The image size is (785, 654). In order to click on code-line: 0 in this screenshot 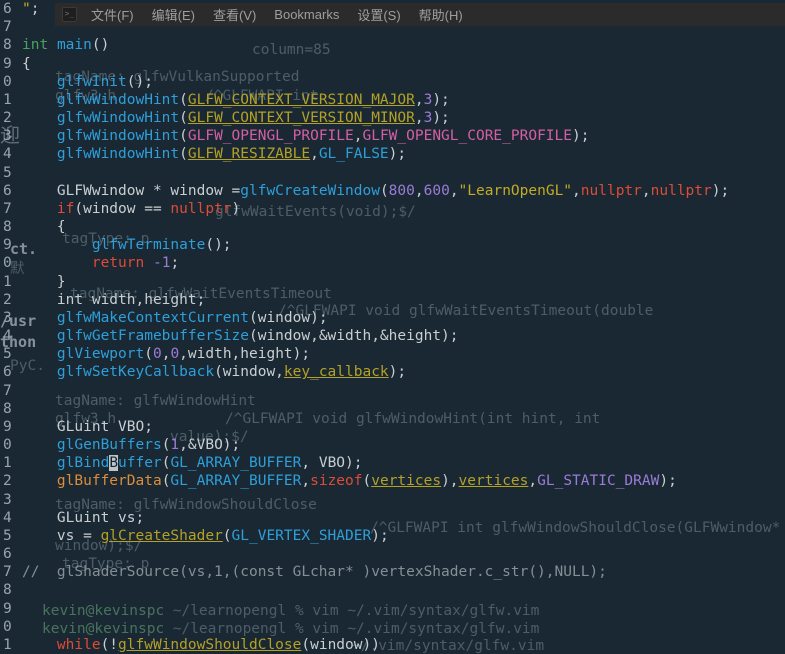, I will do `click(392, 627)`.